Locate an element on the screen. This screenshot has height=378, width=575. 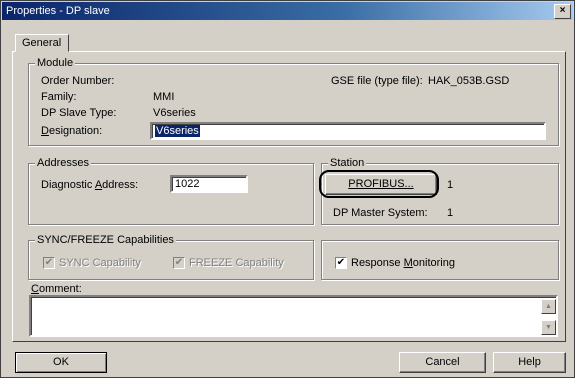
dp-slave-type-value: V6series is located at coordinates (174, 113).